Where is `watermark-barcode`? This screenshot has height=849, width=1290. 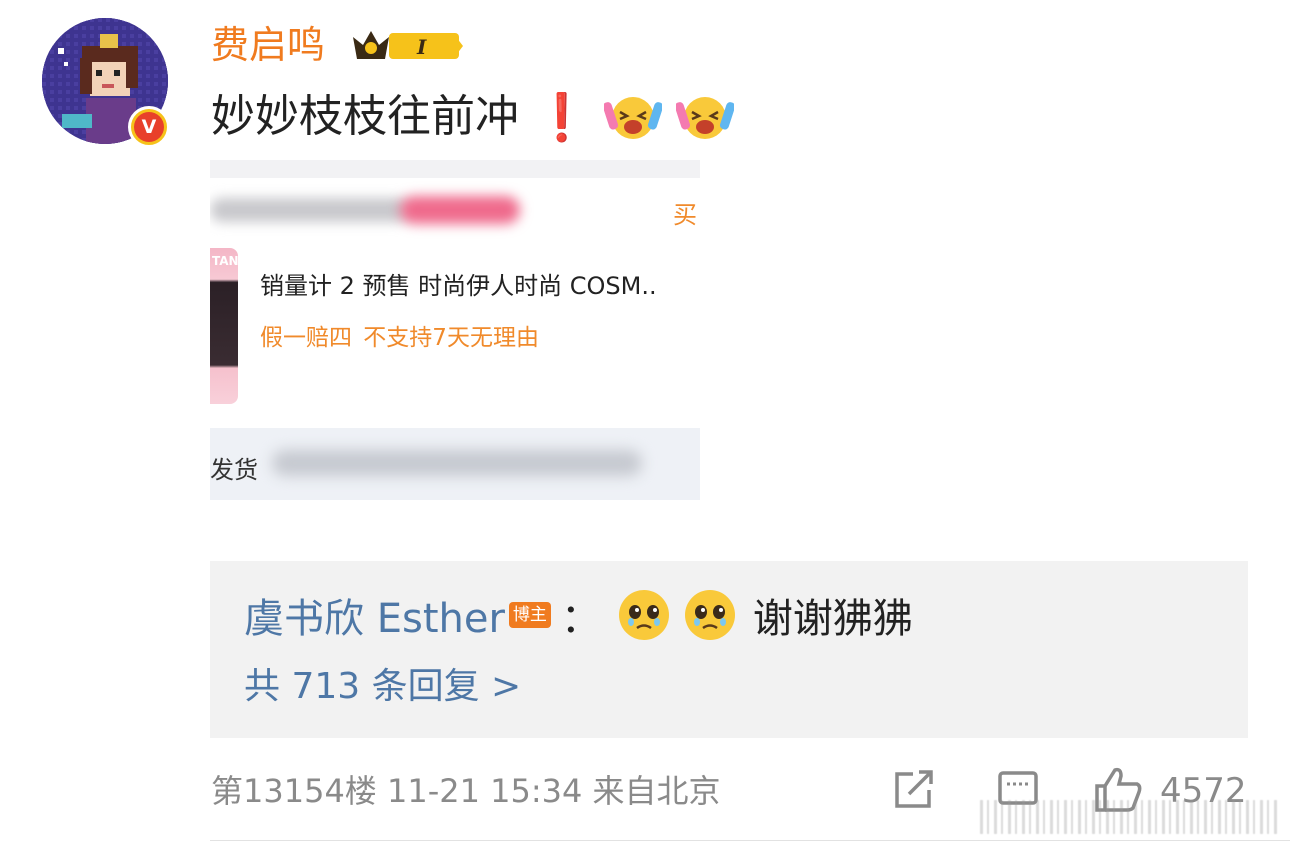
watermark-barcode is located at coordinates (1130, 817).